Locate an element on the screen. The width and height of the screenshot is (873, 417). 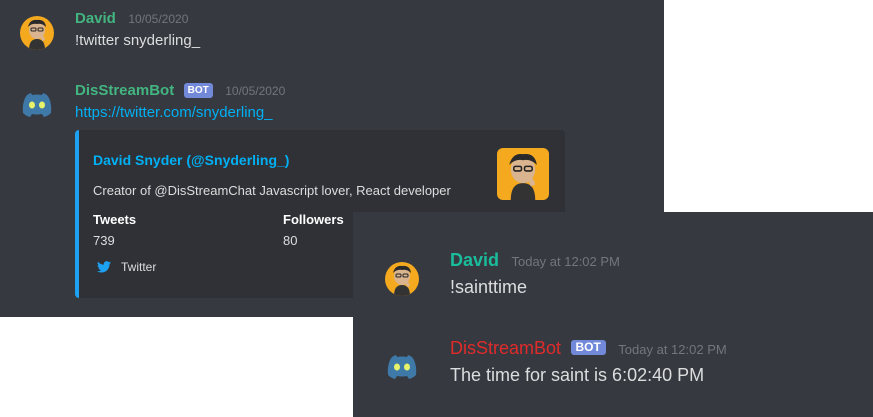
twitter-bird-icon is located at coordinates (104, 267).